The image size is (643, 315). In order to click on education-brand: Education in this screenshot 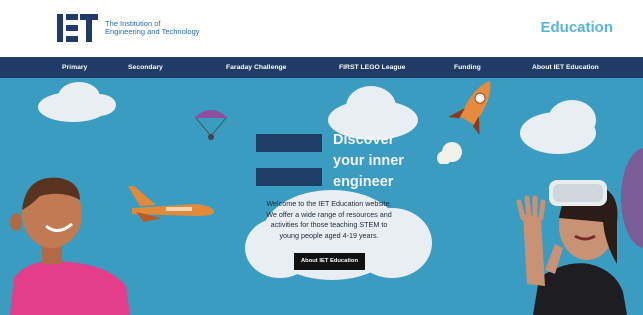, I will do `click(576, 27)`.